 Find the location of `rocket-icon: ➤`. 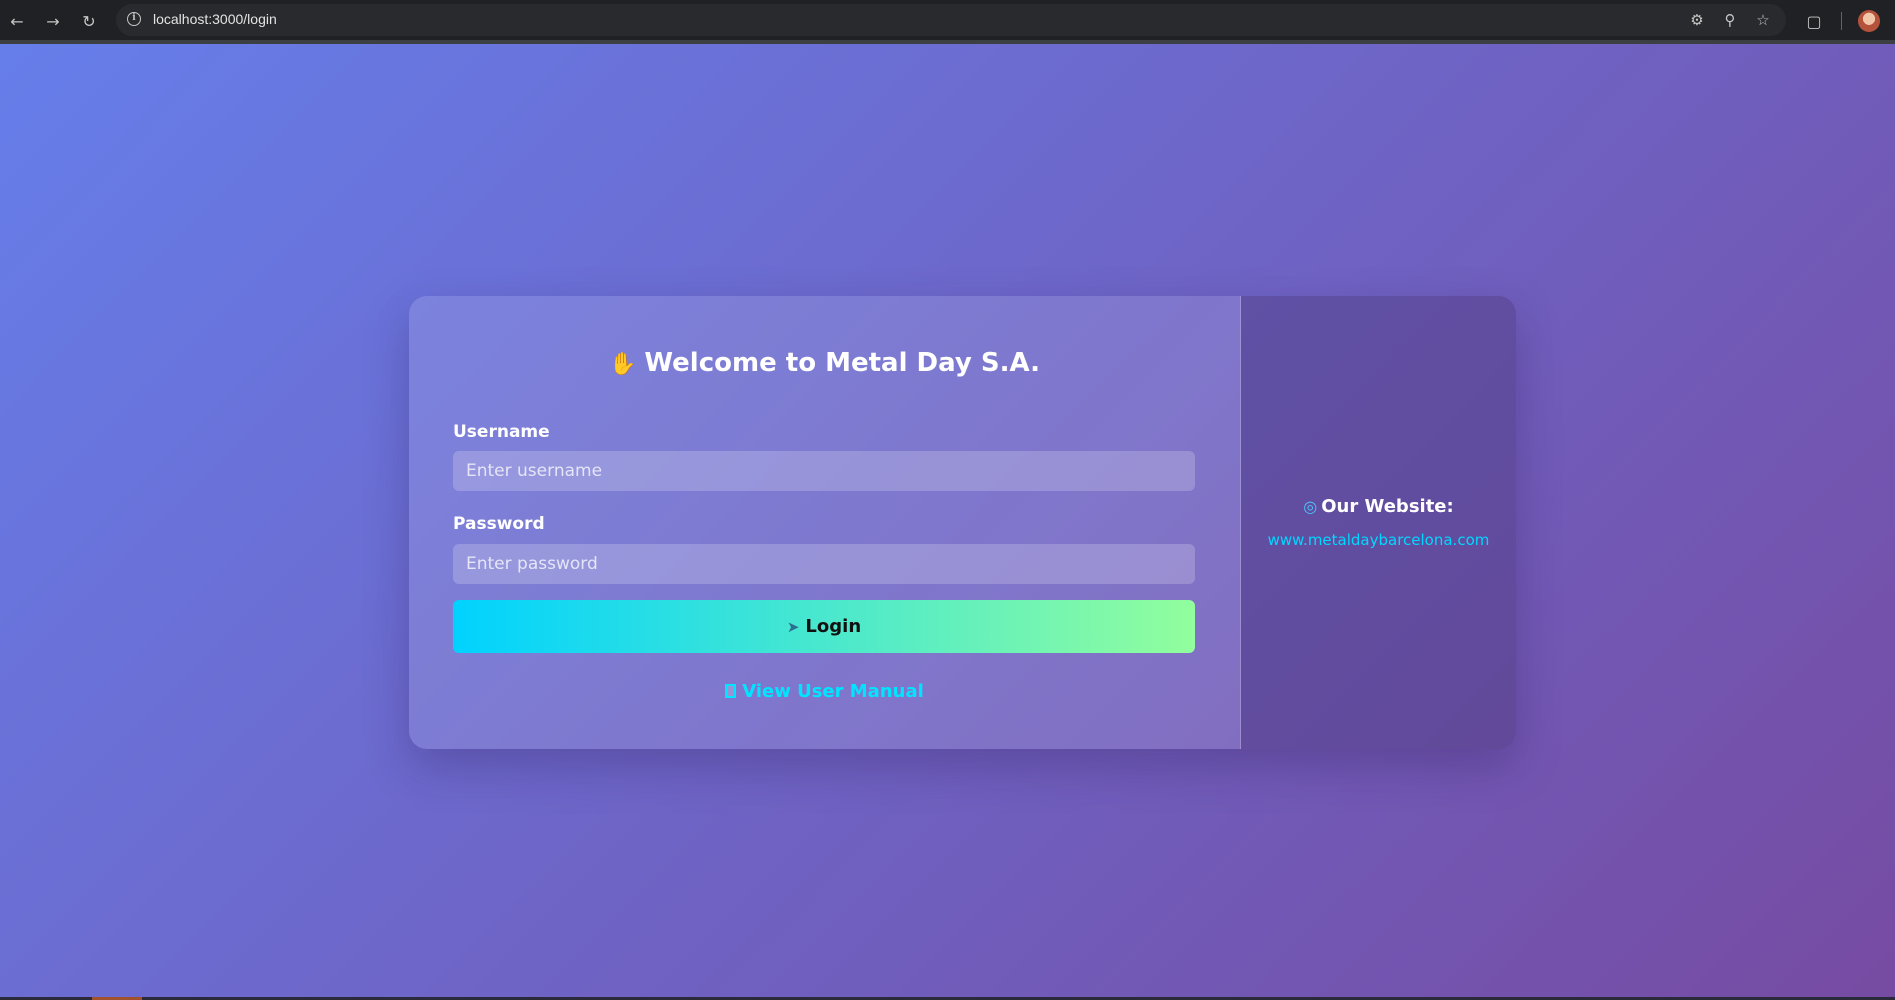

rocket-icon: ➤ is located at coordinates (793, 626).